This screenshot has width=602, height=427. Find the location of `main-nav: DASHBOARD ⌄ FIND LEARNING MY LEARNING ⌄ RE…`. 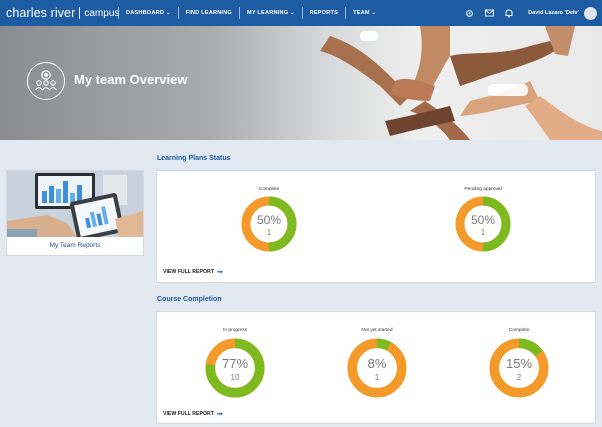

main-nav: DASHBOARD ⌄ FIND LEARNING MY LEARNING ⌄ RE… is located at coordinates (250, 13).